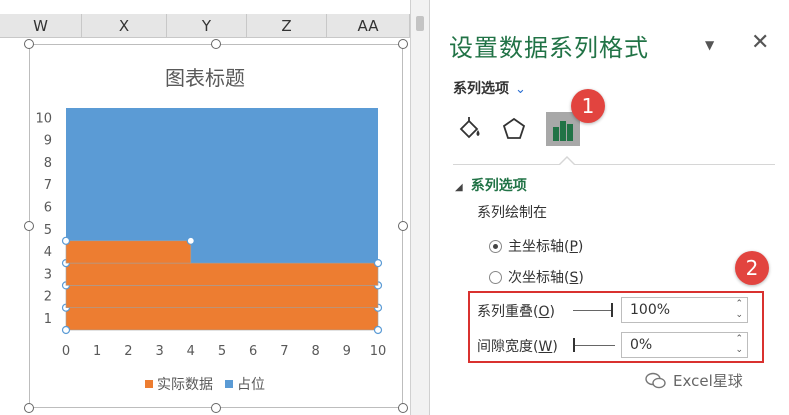 The height and width of the screenshot is (415, 789). Describe the element at coordinates (512, 213) in the screenshot. I see `plot-series-on-label: 系列绘制在` at that location.